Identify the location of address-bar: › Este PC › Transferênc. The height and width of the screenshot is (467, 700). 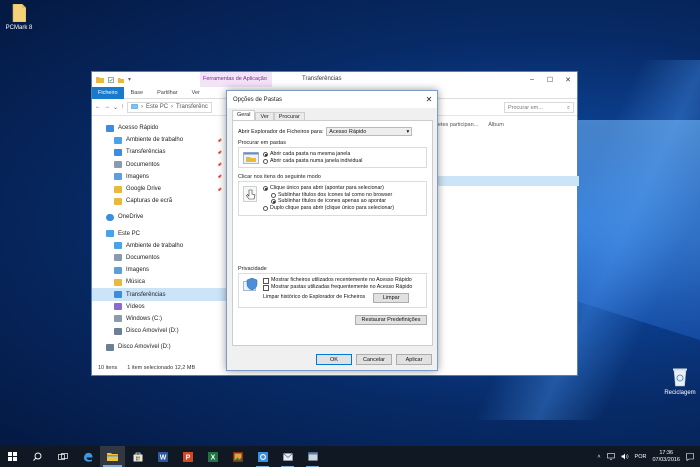
(169, 107).